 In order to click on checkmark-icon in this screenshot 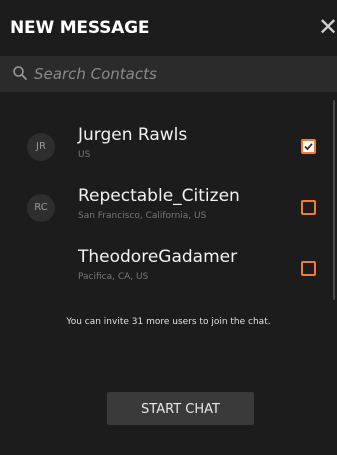, I will do `click(308, 147)`.